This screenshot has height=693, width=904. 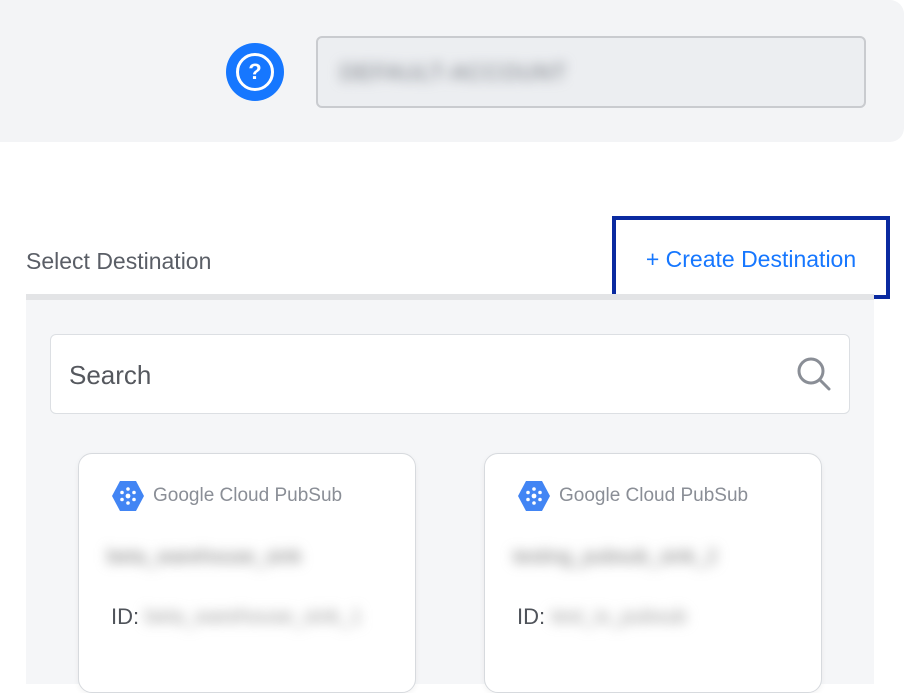 What do you see at coordinates (204, 557) in the screenshot?
I see `destination-name: beta_warehouse_sink` at bounding box center [204, 557].